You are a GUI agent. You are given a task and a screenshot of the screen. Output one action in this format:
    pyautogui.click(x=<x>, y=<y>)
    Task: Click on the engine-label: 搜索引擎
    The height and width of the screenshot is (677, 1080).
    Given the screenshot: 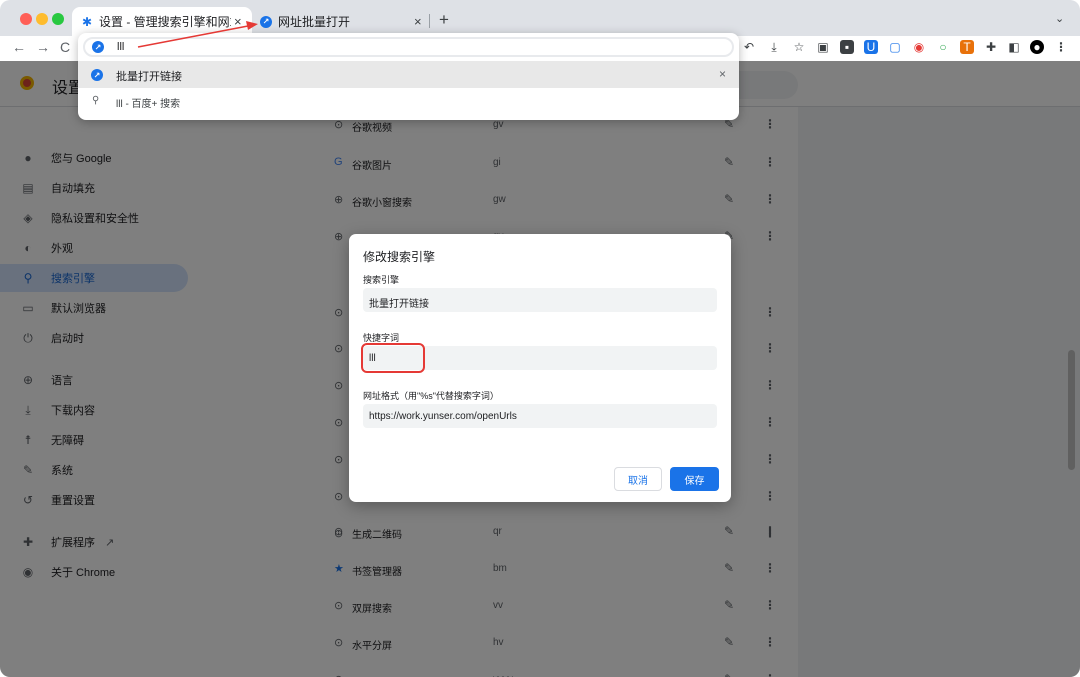 What is the action you would take?
    pyautogui.click(x=381, y=280)
    